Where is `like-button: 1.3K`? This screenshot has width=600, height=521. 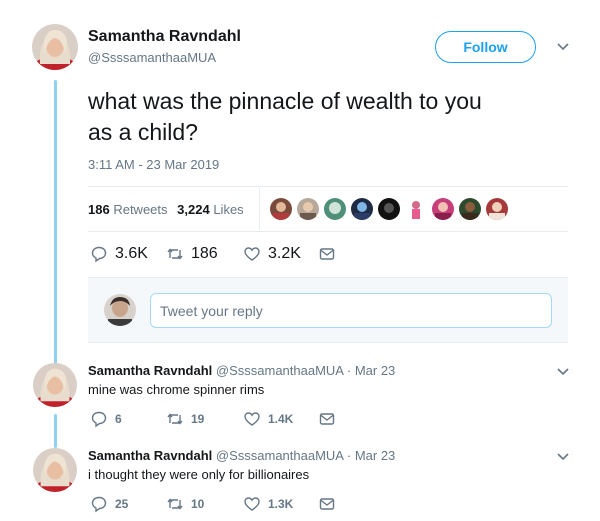
like-button: 1.3K is located at coordinates (268, 504).